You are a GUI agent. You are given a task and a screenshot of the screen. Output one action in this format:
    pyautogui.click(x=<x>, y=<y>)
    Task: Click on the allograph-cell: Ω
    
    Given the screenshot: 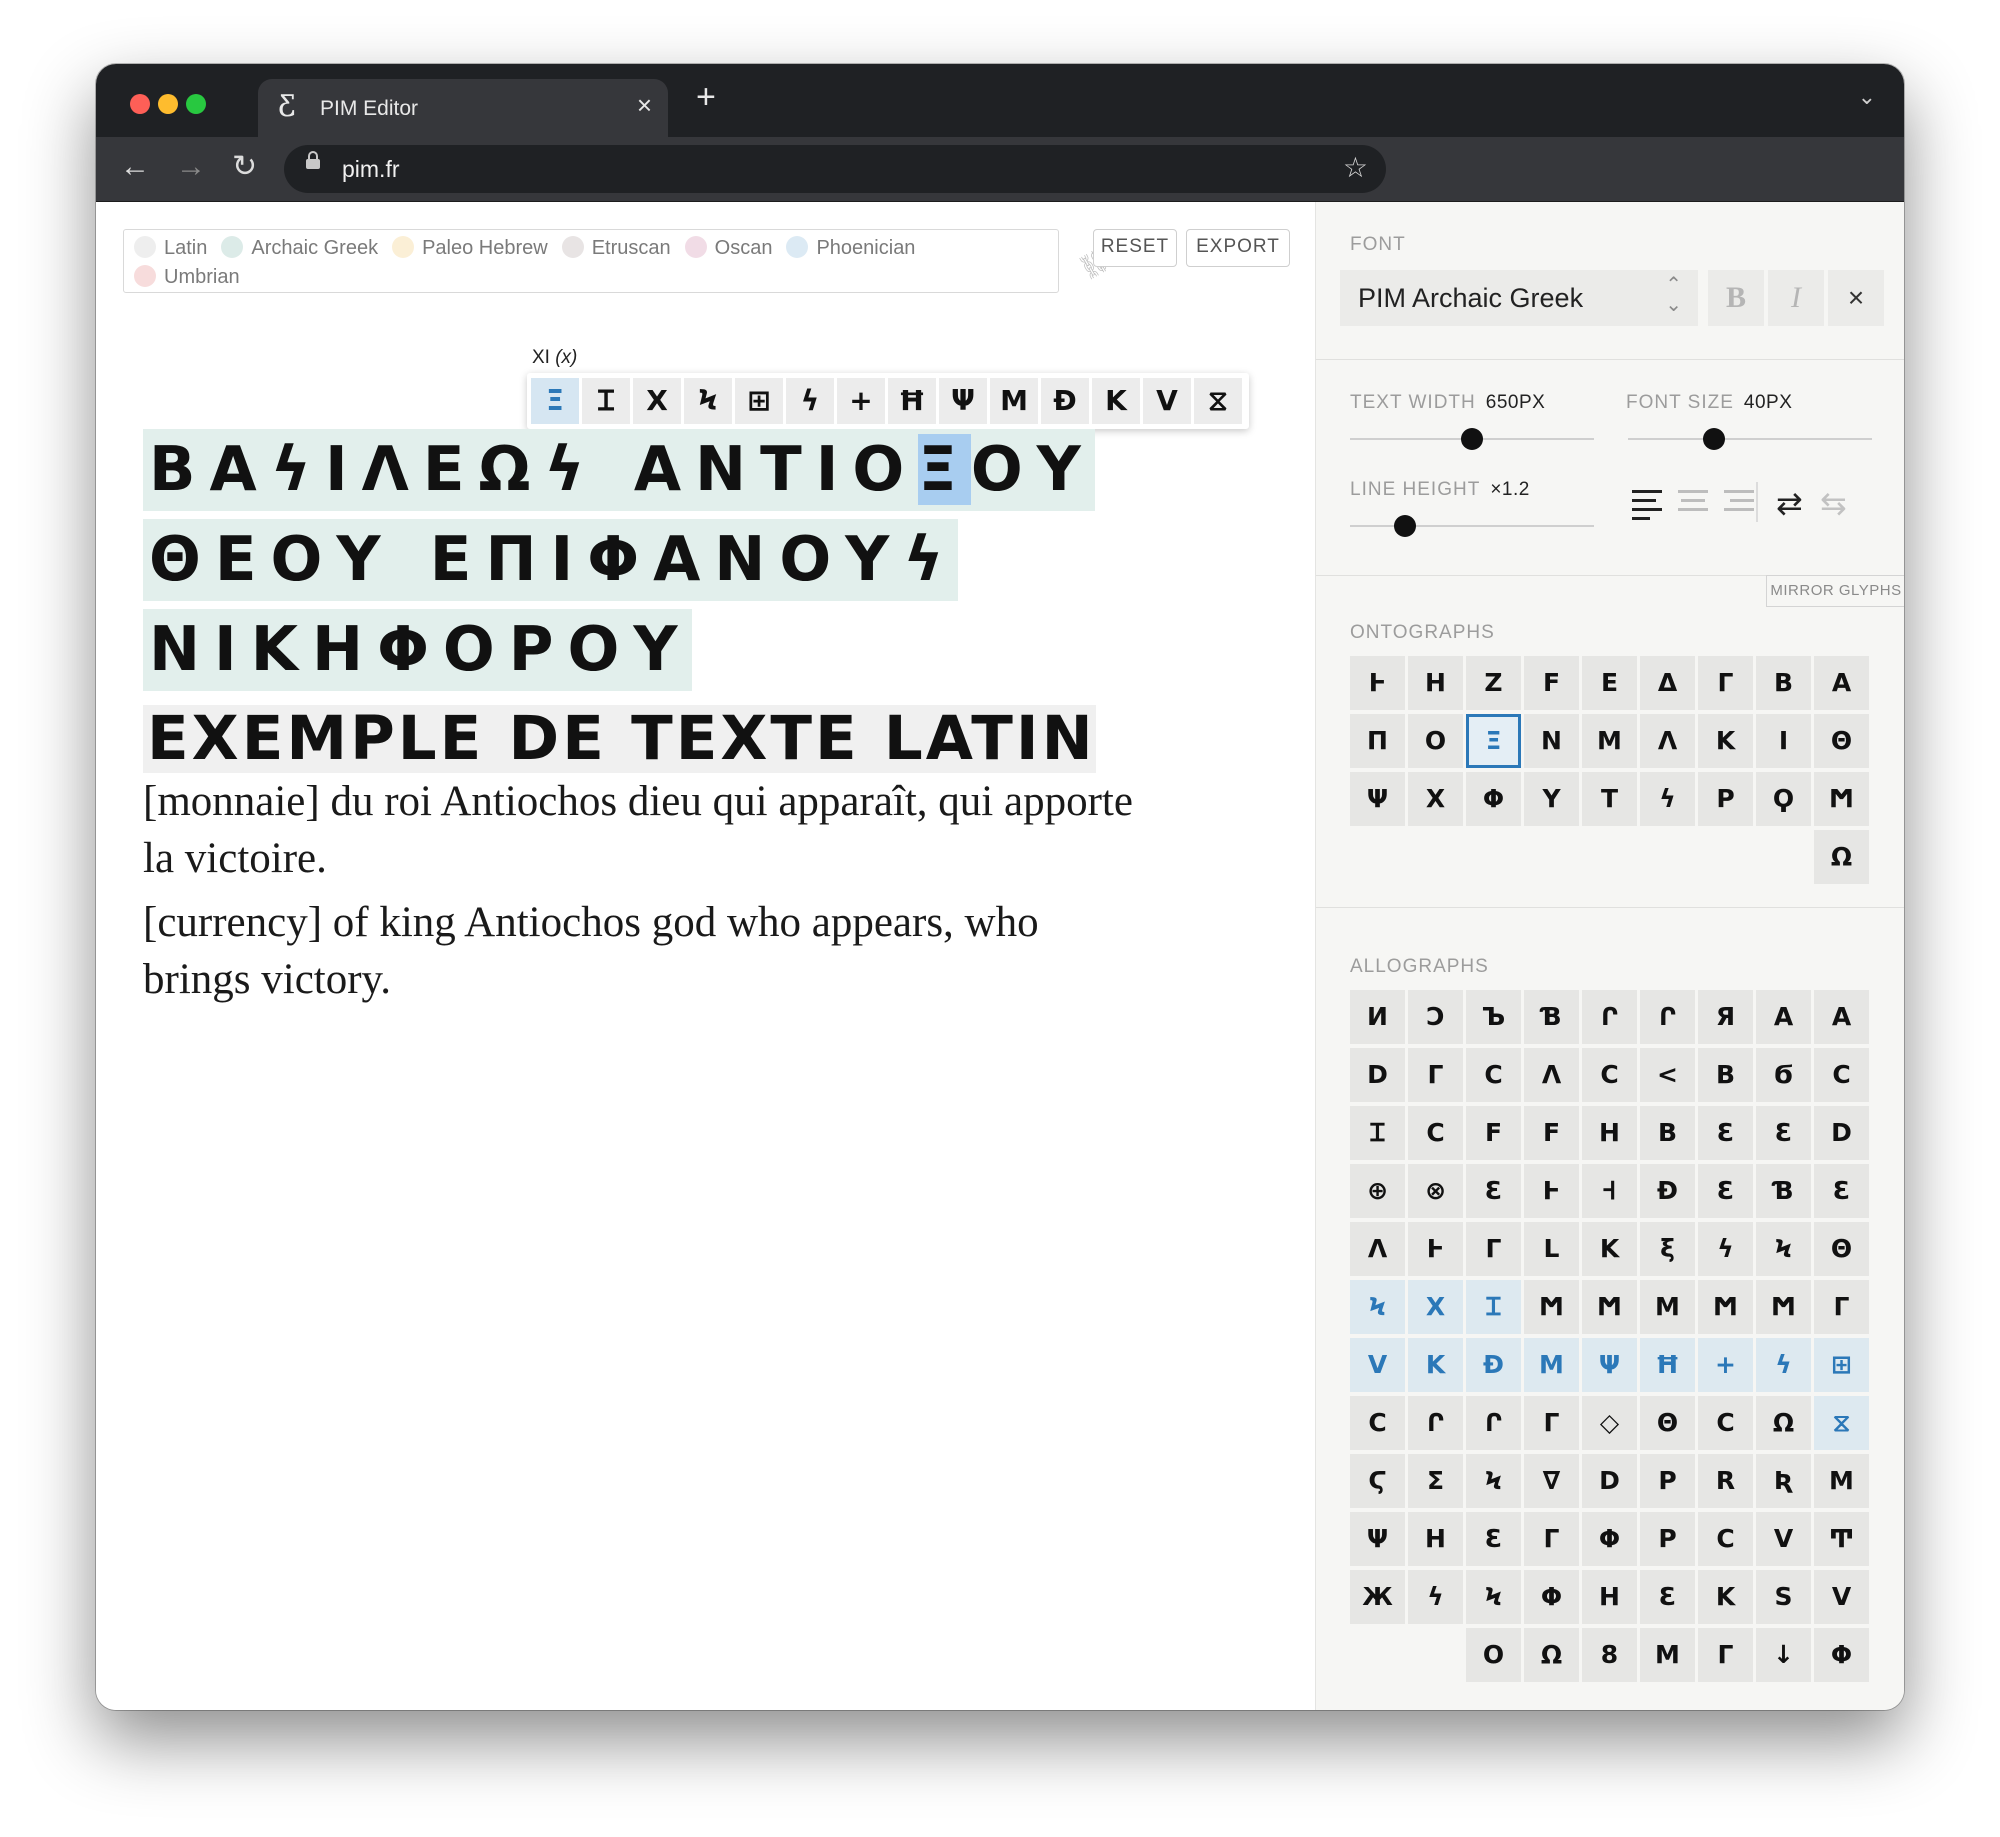 What is the action you would take?
    pyautogui.click(x=1783, y=1423)
    